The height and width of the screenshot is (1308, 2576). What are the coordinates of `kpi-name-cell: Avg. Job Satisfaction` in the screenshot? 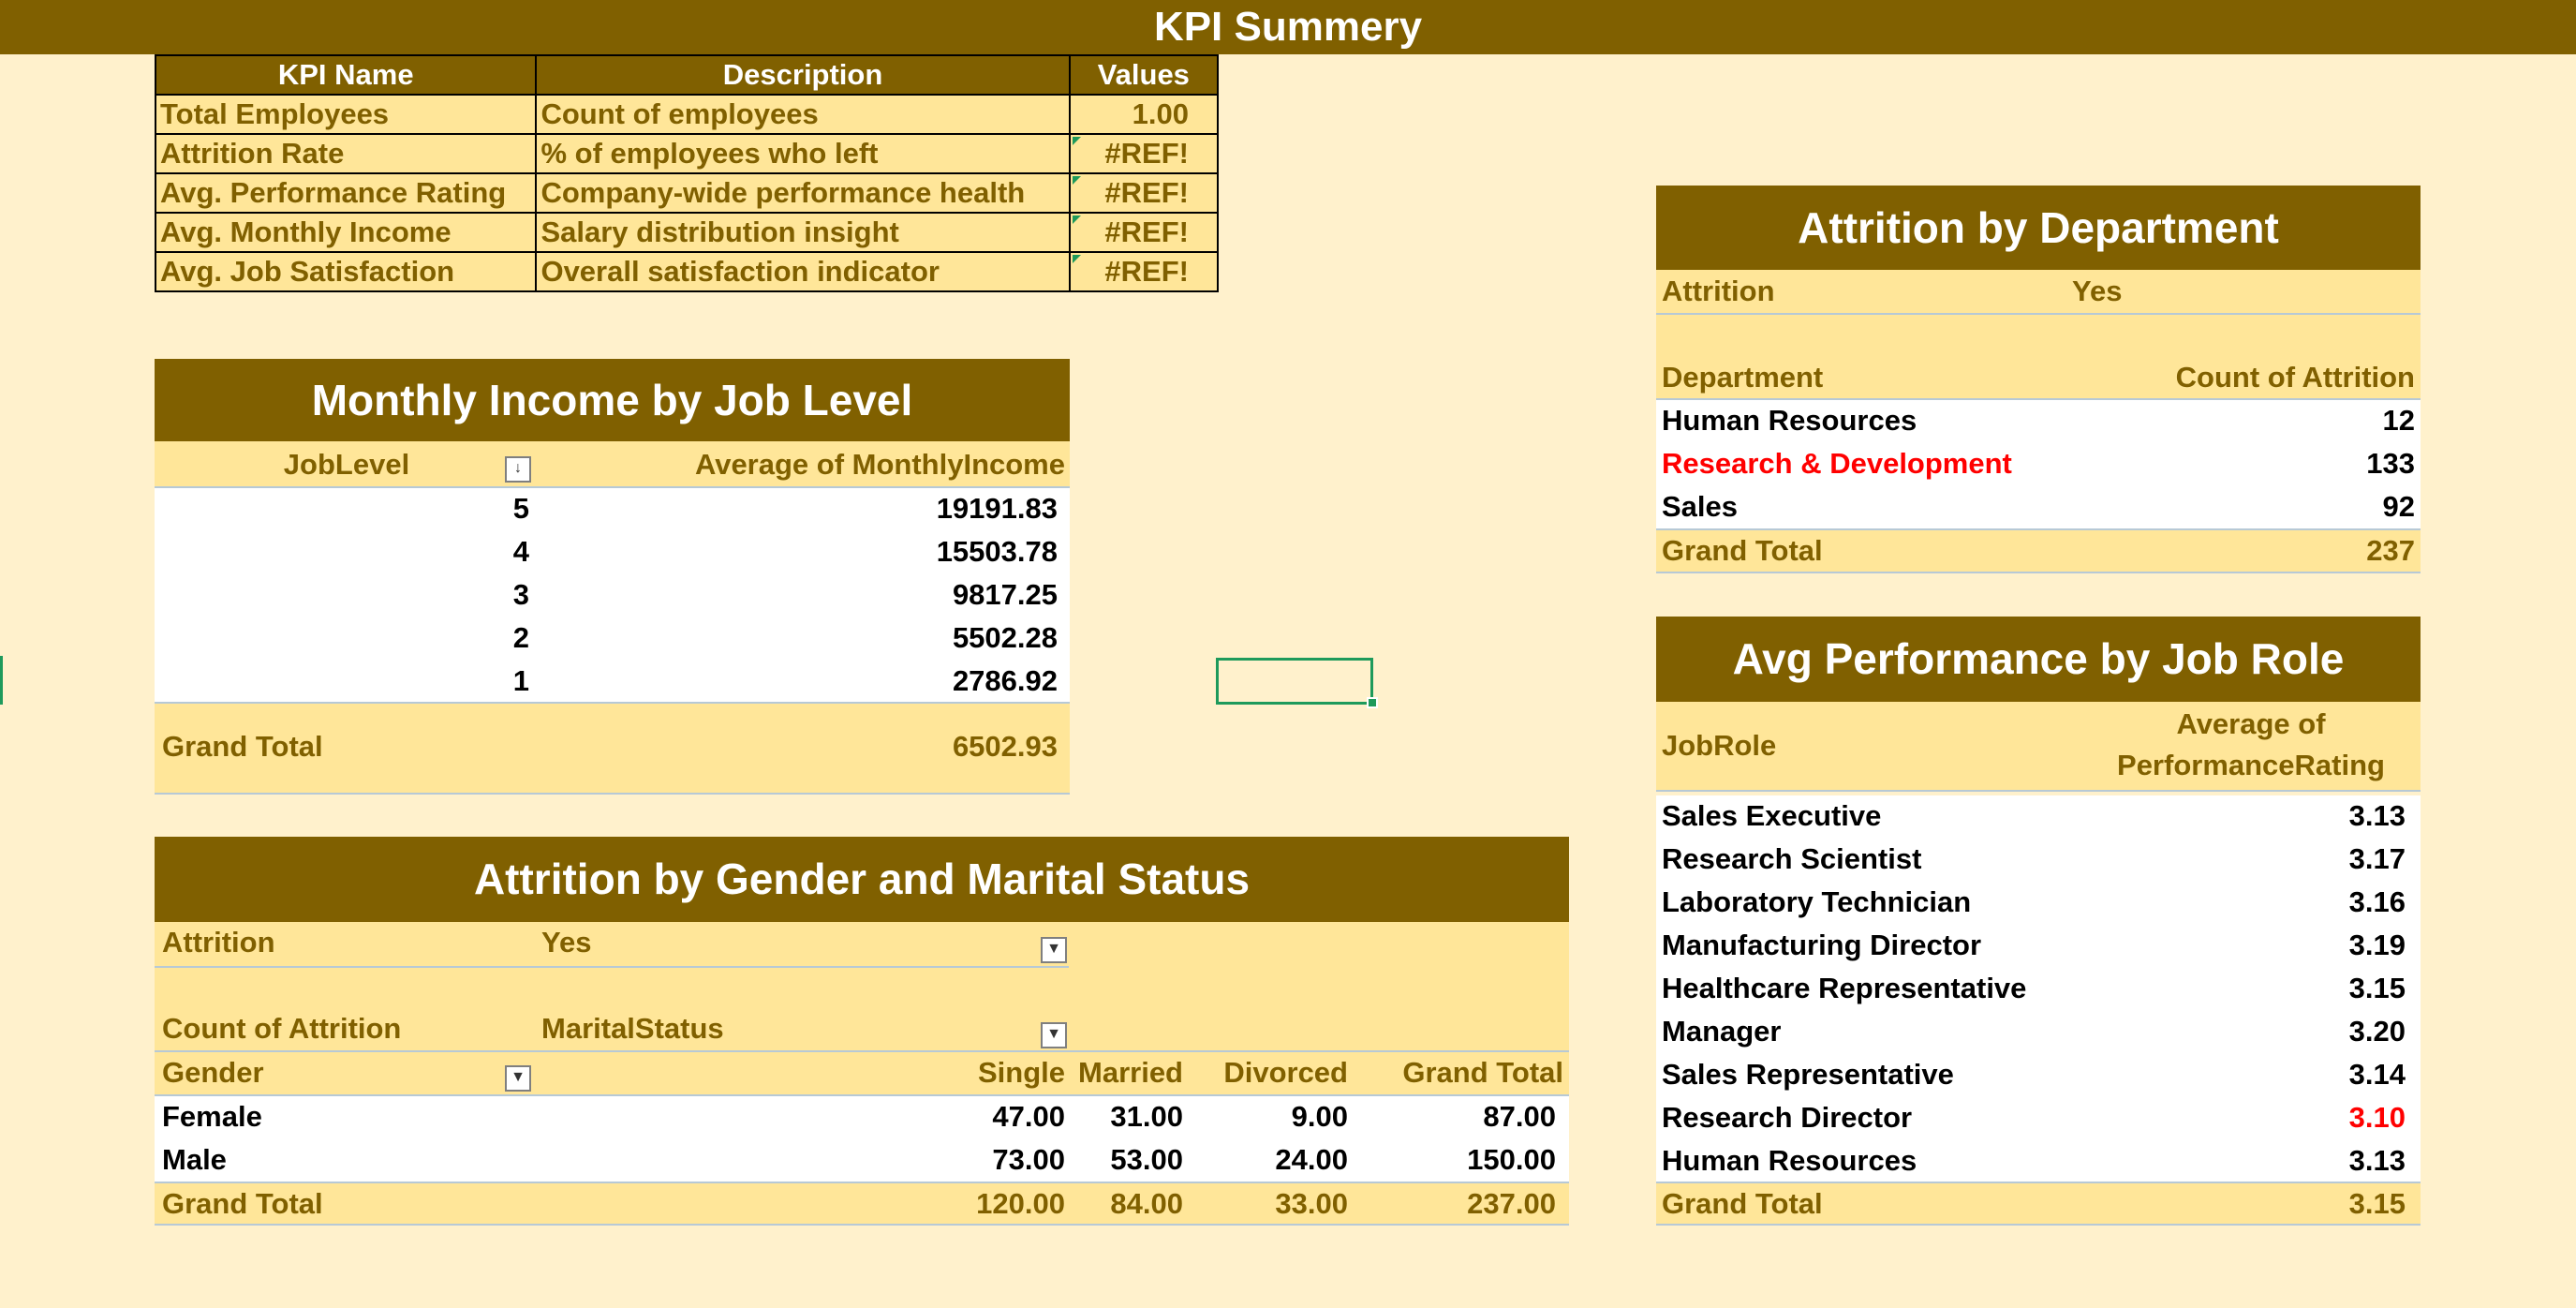 It's located at (346, 271).